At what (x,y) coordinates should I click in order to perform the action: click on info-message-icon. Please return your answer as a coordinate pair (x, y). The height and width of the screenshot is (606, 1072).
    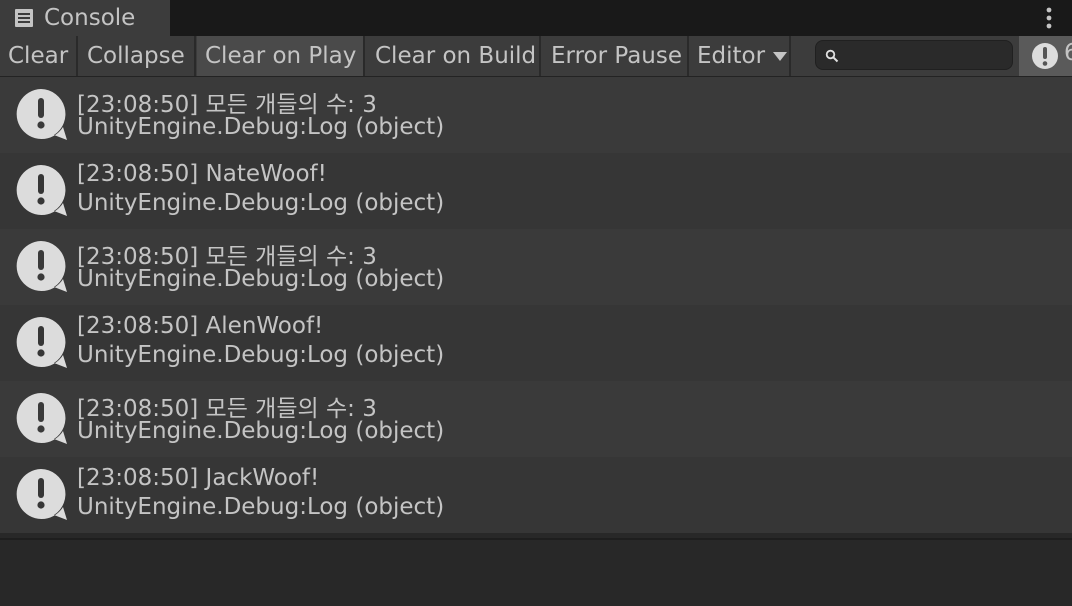
    Looking at the image, I should click on (1045, 56).